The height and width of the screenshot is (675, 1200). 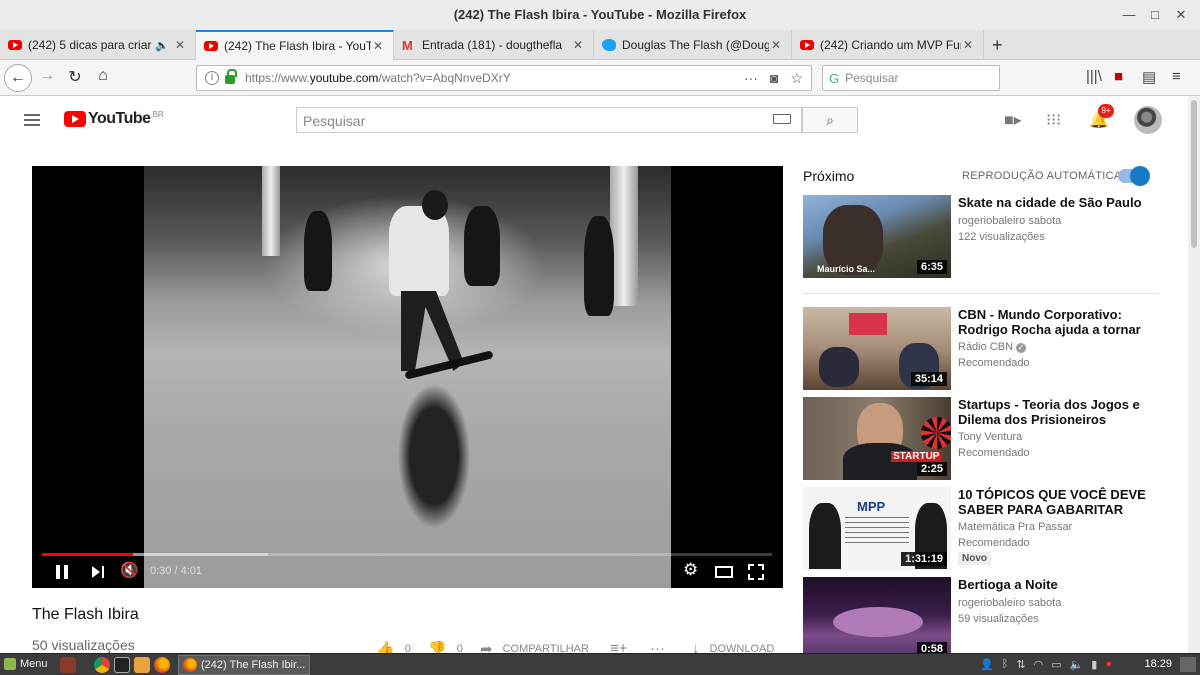 I want to click on video-thumbnail: STARTUP 2:25, so click(x=877, y=438).